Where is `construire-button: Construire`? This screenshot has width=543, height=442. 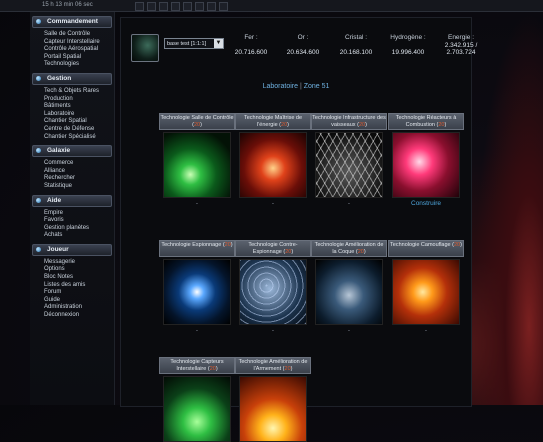
construire-button: Construire is located at coordinates (426, 204).